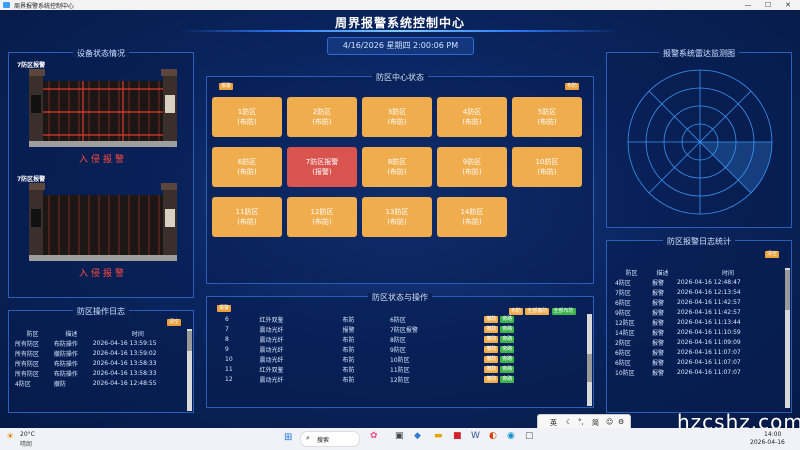 The width and height of the screenshot is (800, 450). I want to click on zone-ops-row: 9 震动光纤 布防 9防区 撤防 旁路, so click(403, 349).